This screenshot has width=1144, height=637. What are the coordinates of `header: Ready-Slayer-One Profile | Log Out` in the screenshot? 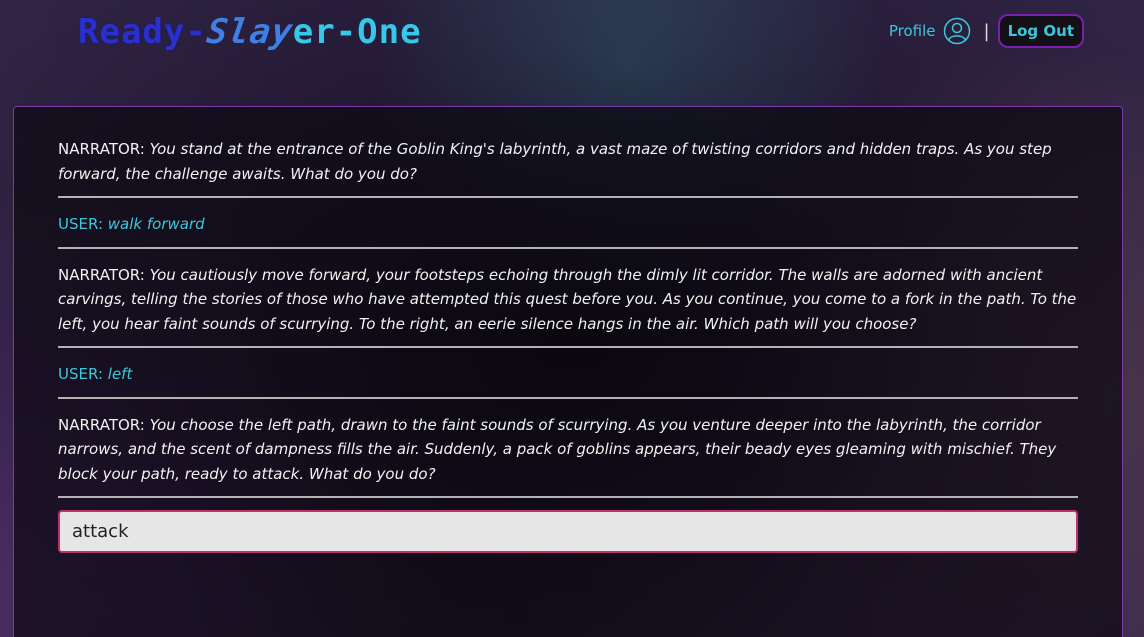 It's located at (572, 40).